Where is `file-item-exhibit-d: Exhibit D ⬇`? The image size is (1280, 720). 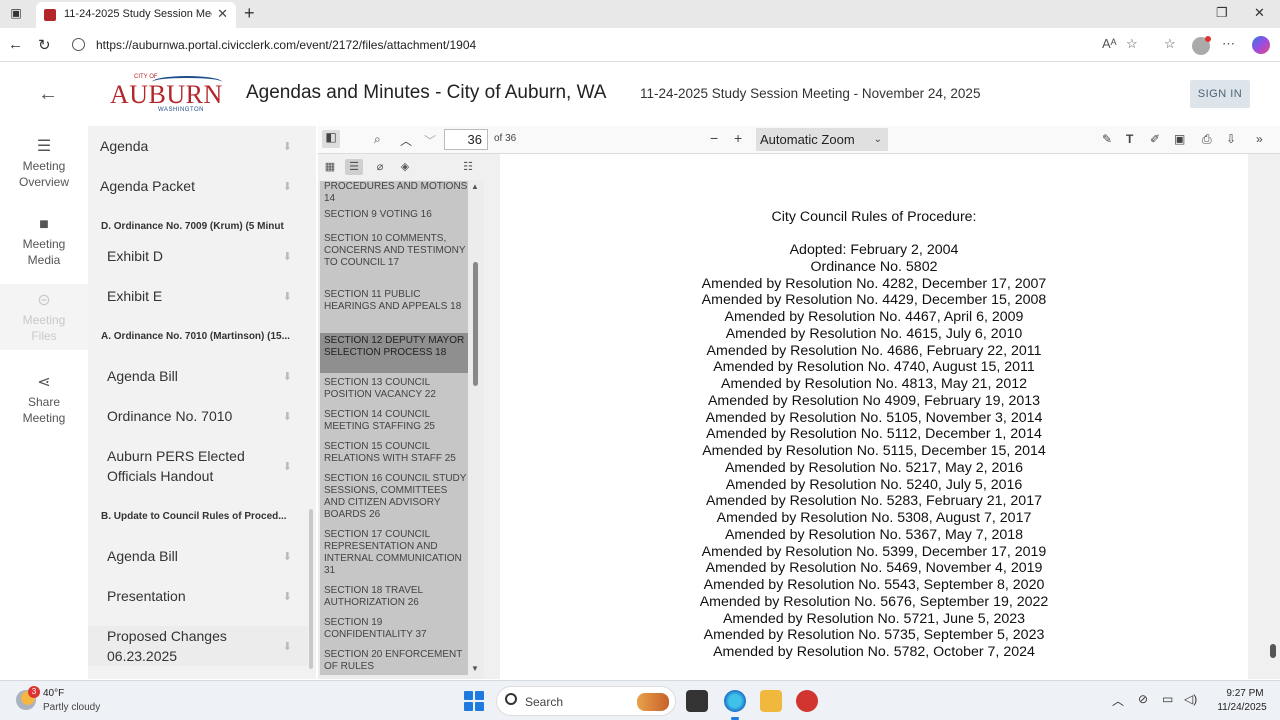 file-item-exhibit-d: Exhibit D ⬇ is located at coordinates (198, 256).